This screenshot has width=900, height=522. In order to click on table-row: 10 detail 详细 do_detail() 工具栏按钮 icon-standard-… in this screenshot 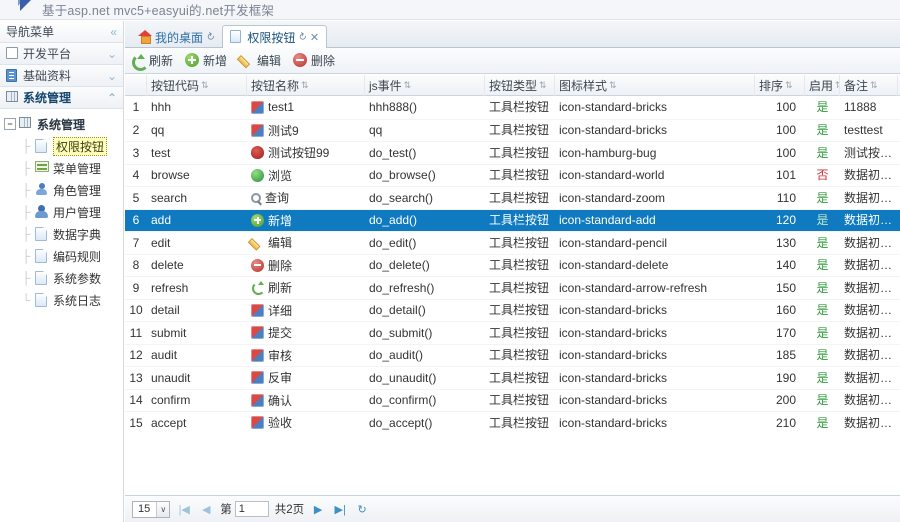, I will do `click(512, 310)`.